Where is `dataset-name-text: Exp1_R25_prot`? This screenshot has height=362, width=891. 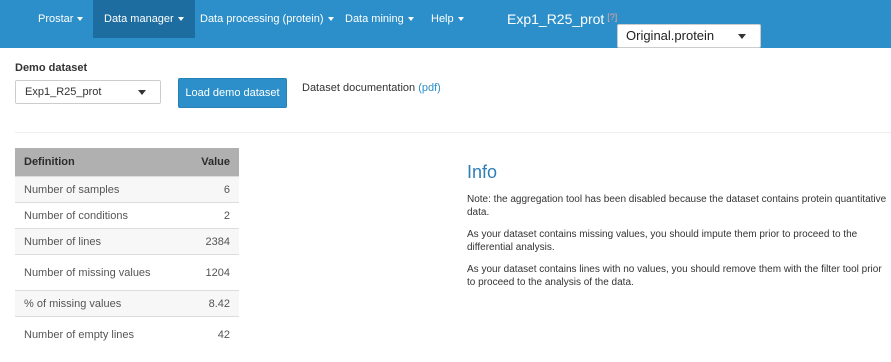 dataset-name-text: Exp1_R25_prot is located at coordinates (556, 19).